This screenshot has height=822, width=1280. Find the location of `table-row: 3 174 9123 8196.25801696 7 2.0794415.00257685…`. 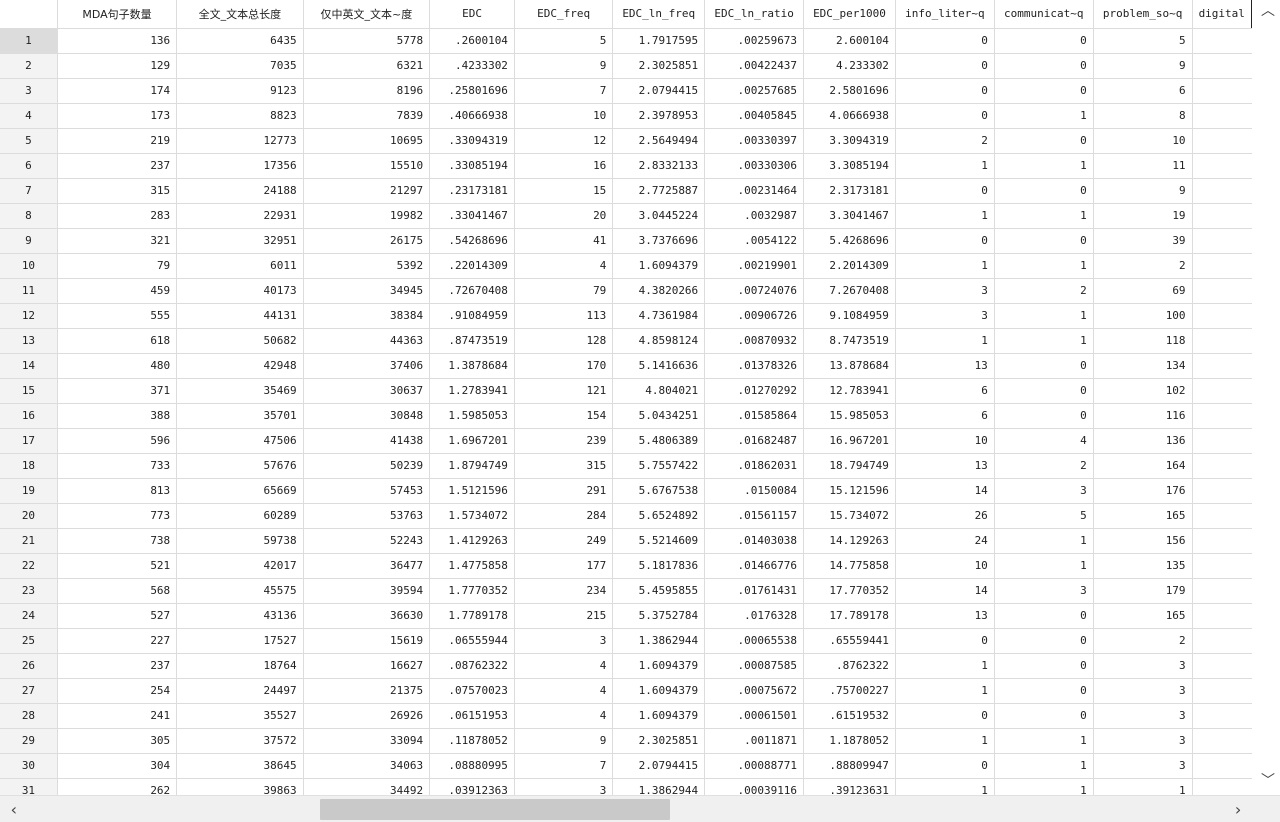

table-row: 3 174 9123 8196.25801696 7 2.0794415.00257685… is located at coordinates (626, 91).